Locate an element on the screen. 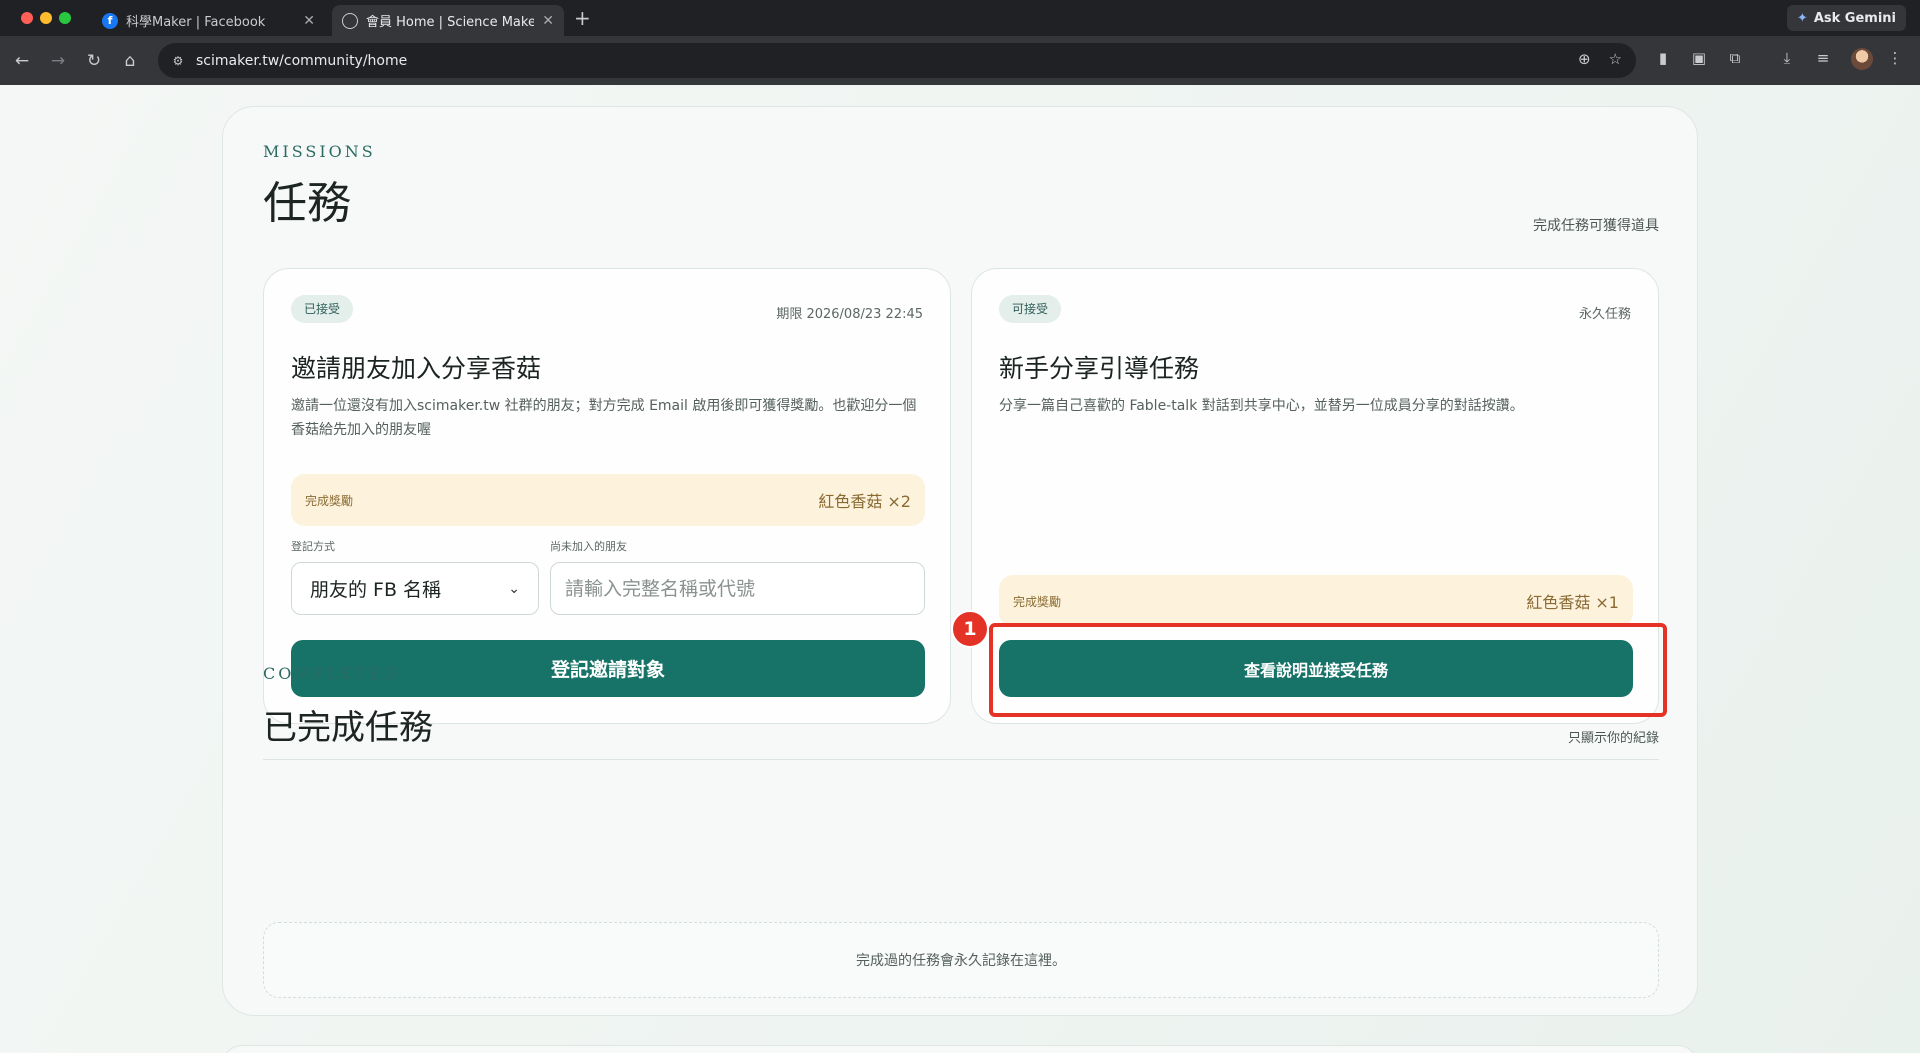 This screenshot has height=1053, width=1920. minimize-window-button is located at coordinates (46, 18).